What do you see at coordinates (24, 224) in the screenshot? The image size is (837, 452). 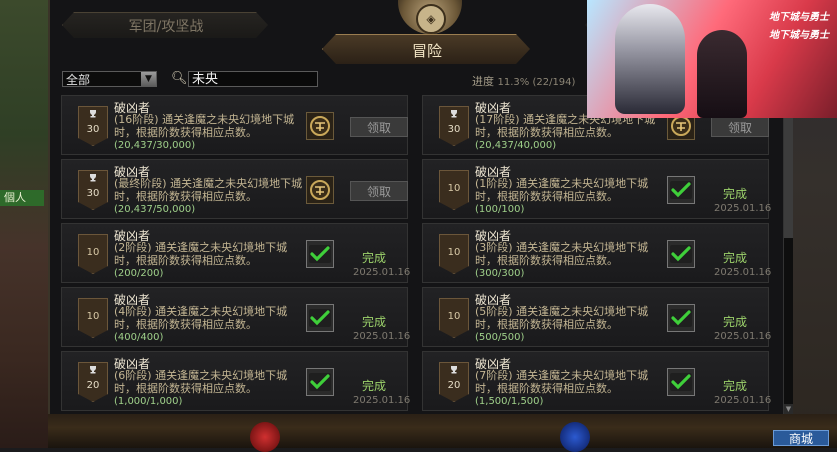 I see `game-background-left` at bounding box center [24, 224].